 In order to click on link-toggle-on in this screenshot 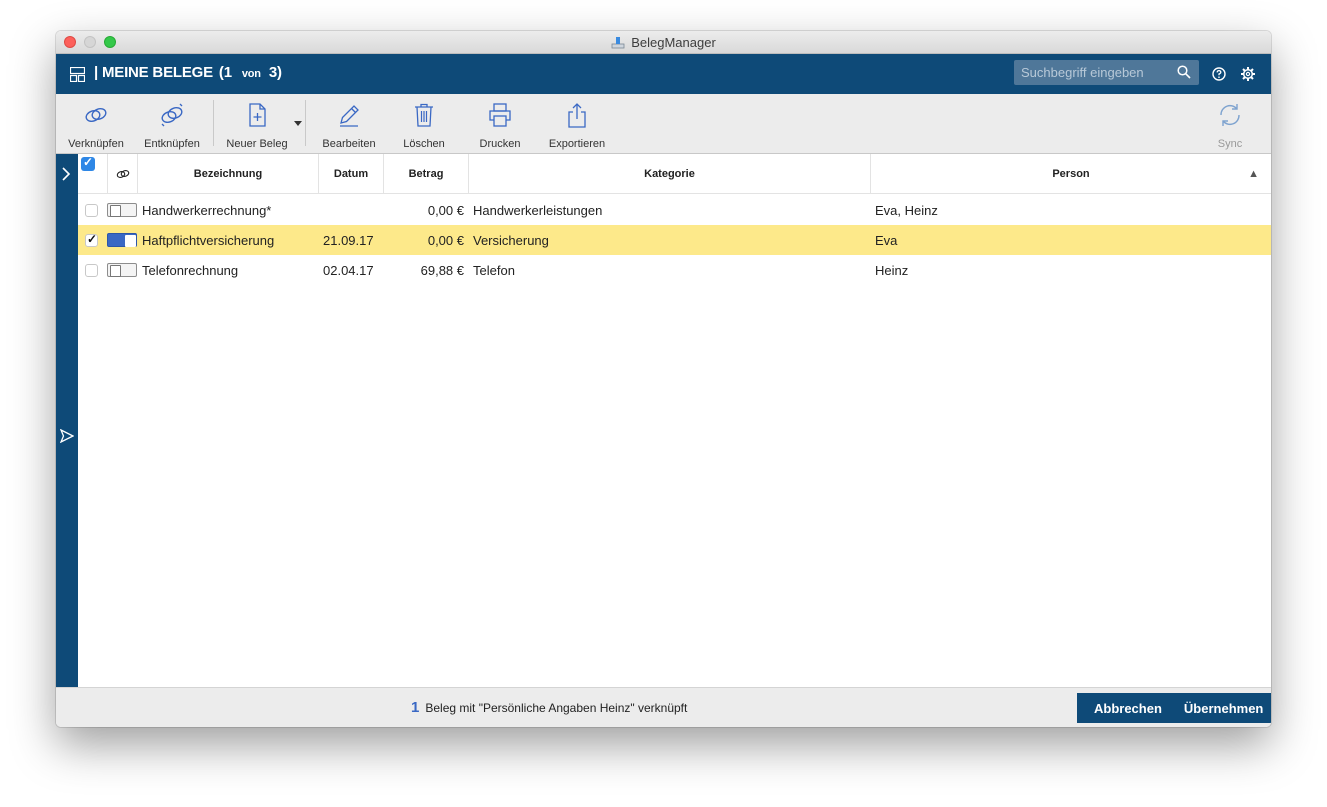, I will do `click(122, 240)`.